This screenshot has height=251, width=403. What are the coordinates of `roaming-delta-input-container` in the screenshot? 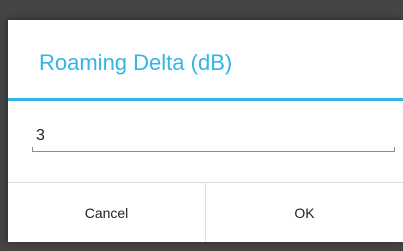 It's located at (213, 137).